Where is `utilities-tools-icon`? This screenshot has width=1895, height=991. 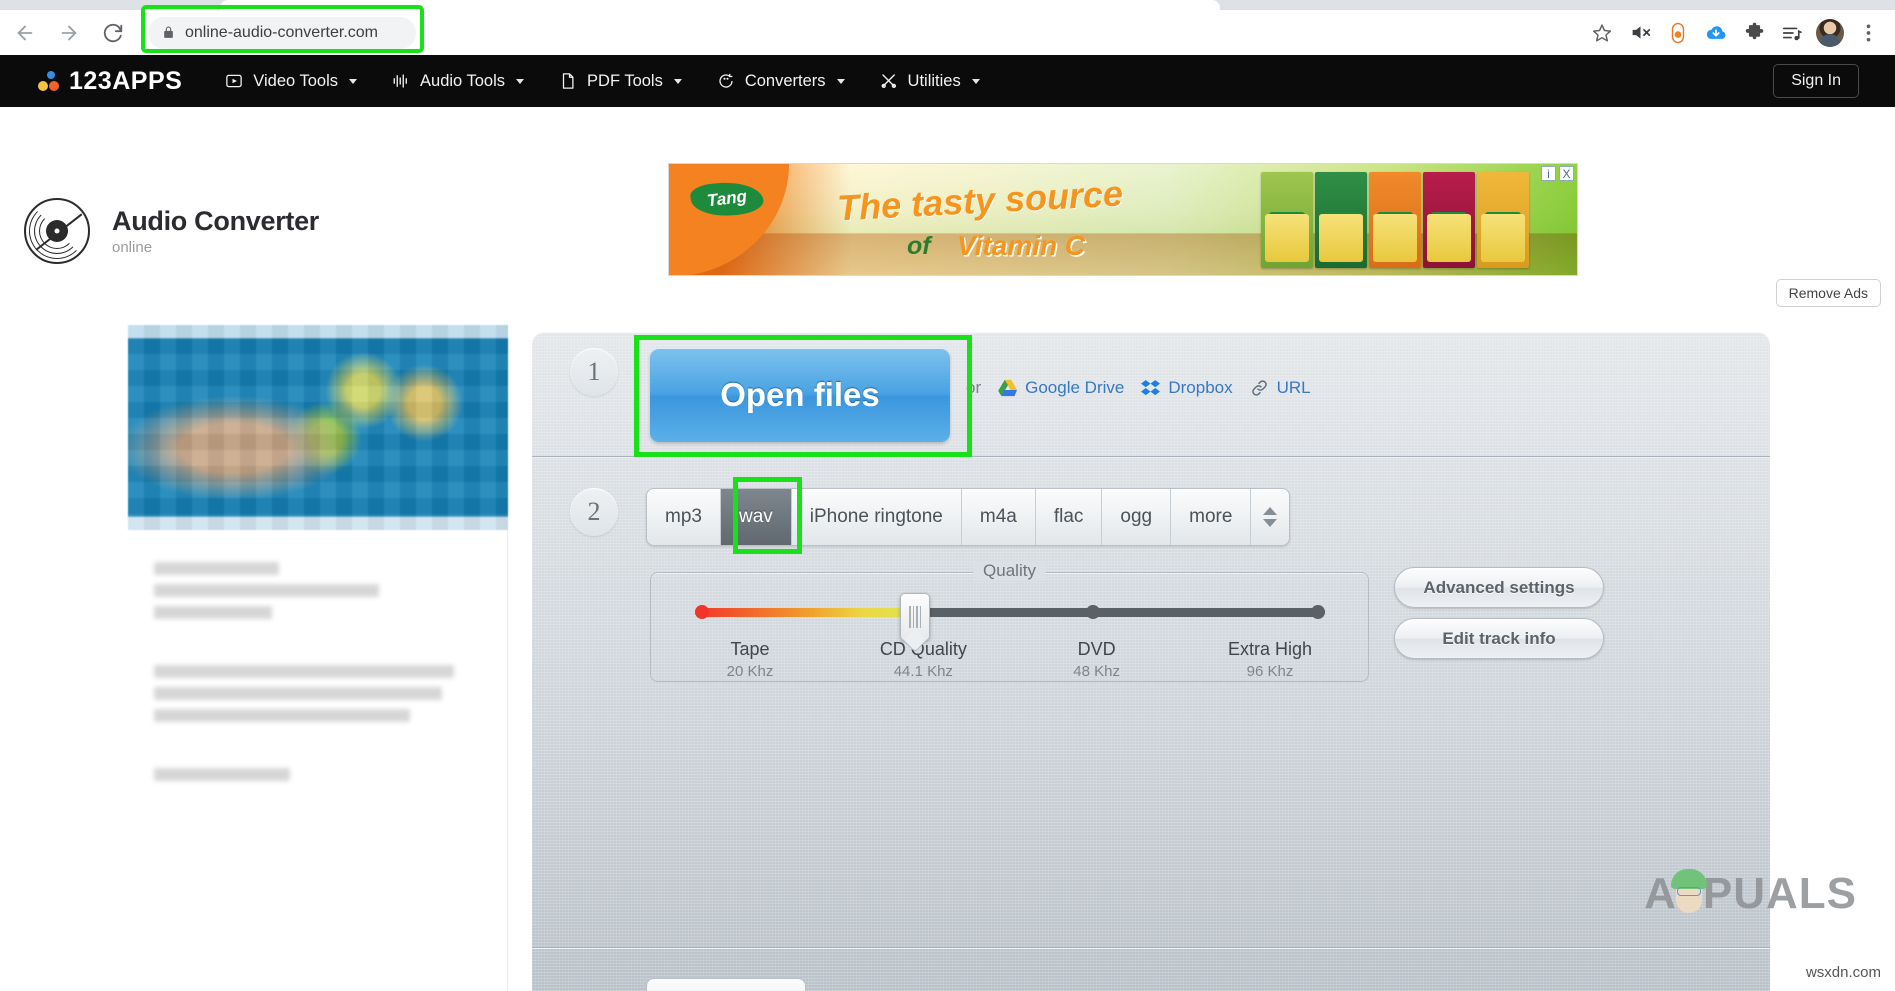
utilities-tools-icon is located at coordinates (889, 81).